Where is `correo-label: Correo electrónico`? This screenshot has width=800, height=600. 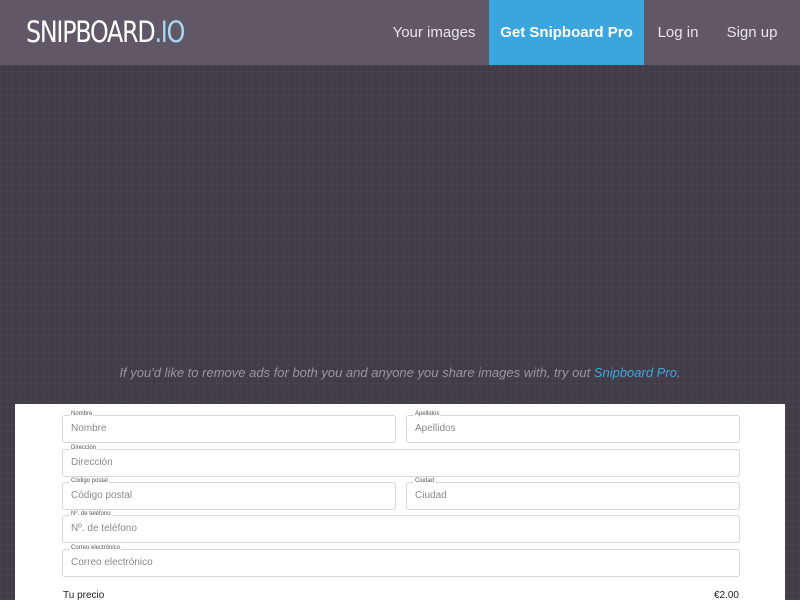
correo-label: Correo electrónico is located at coordinates (96, 548).